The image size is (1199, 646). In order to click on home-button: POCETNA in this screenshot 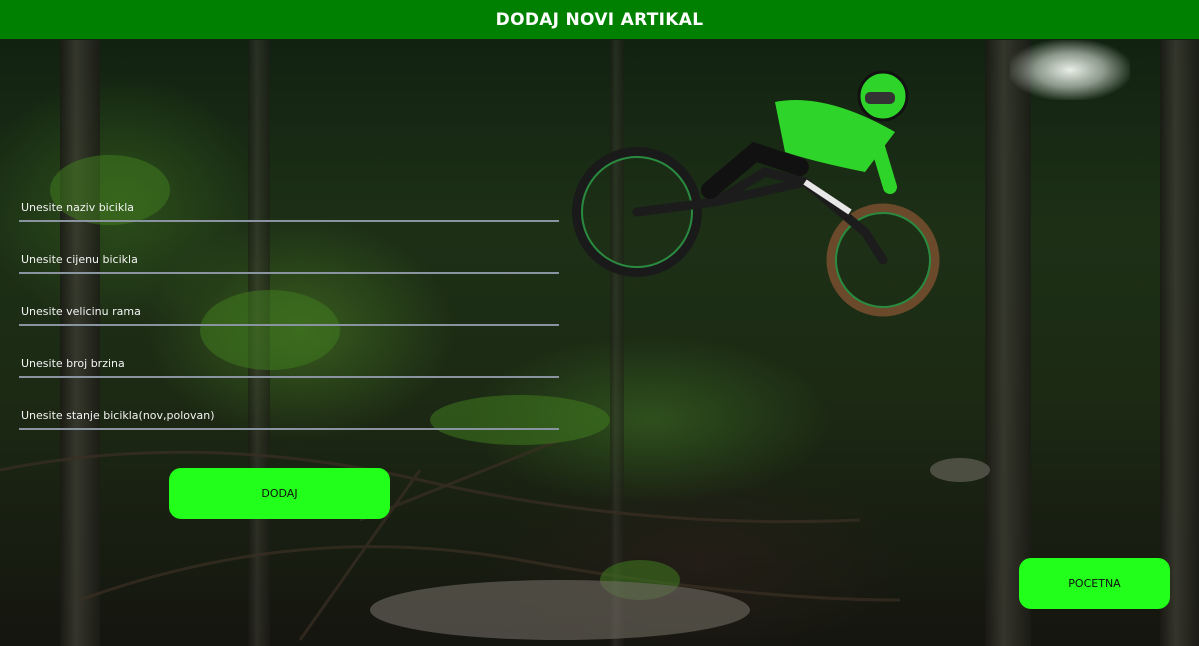, I will do `click(1094, 583)`.